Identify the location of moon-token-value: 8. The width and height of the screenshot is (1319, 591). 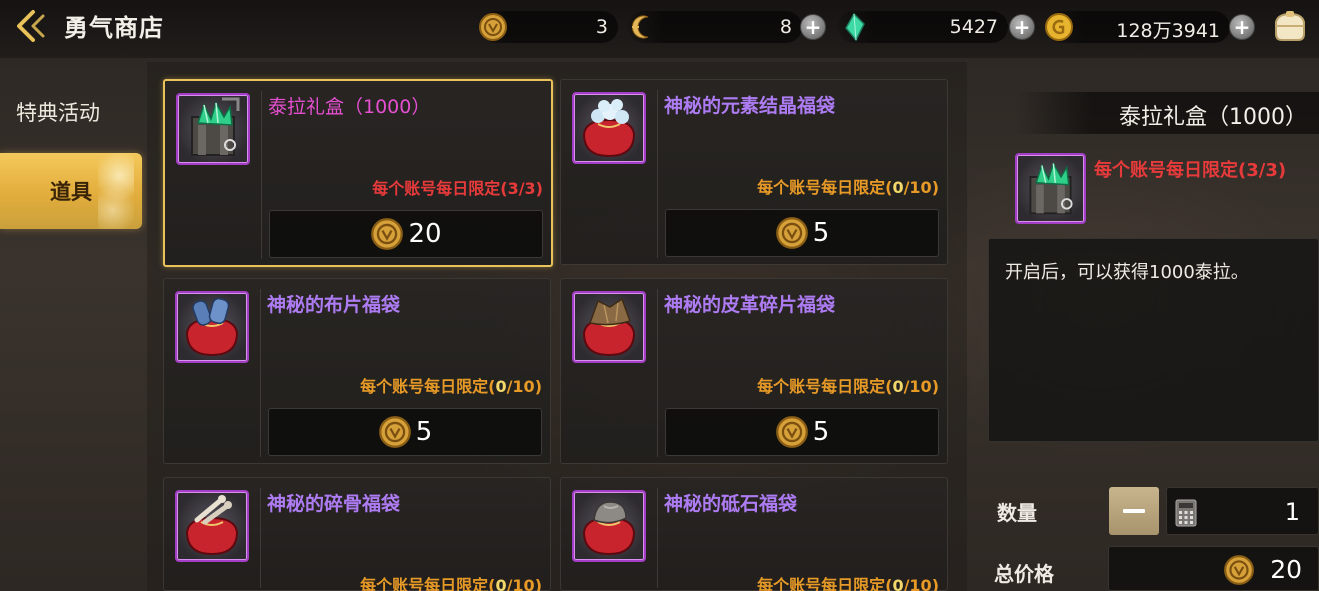
(785, 27).